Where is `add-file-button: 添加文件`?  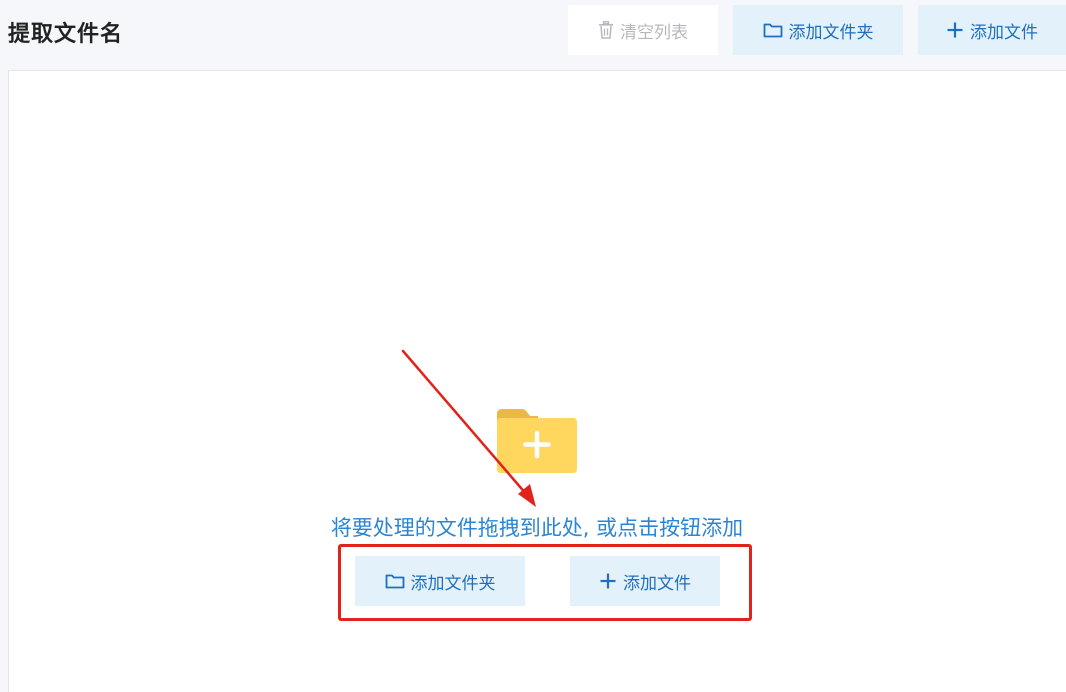 add-file-button: 添加文件 is located at coordinates (992, 30).